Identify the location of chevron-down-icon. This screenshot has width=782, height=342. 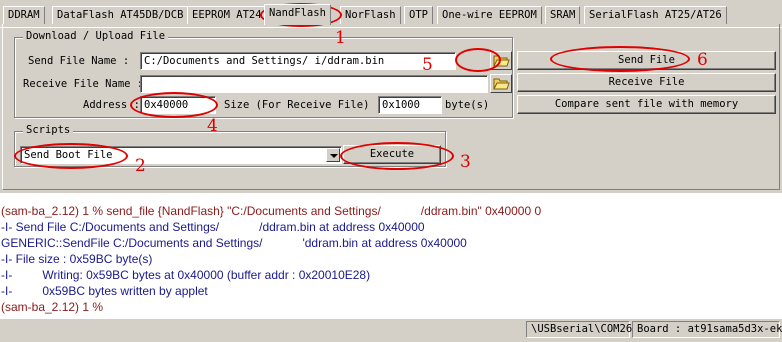
(333, 155).